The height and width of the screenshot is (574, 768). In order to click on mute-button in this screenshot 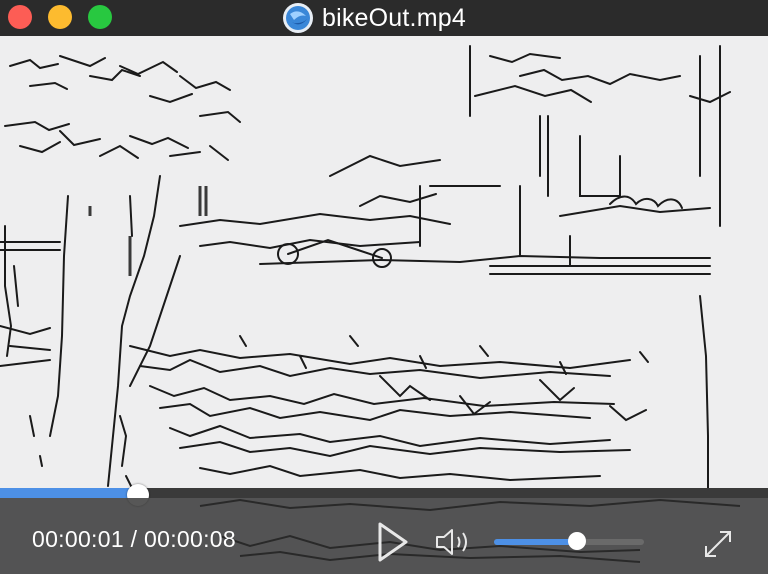, I will do `click(454, 542)`.